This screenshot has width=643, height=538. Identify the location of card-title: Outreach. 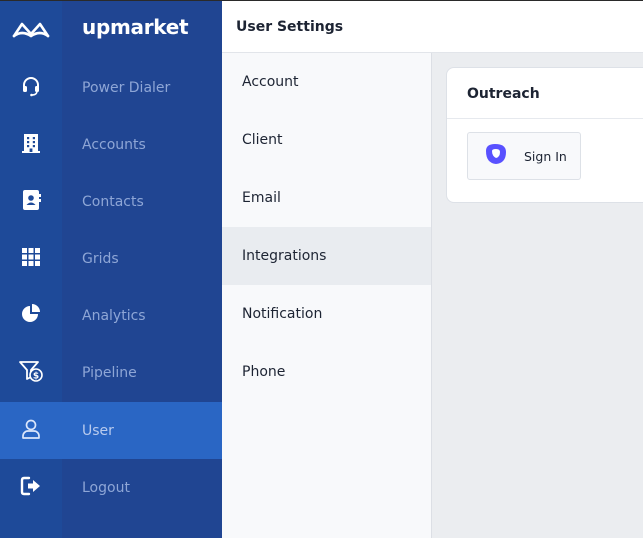
(503, 94).